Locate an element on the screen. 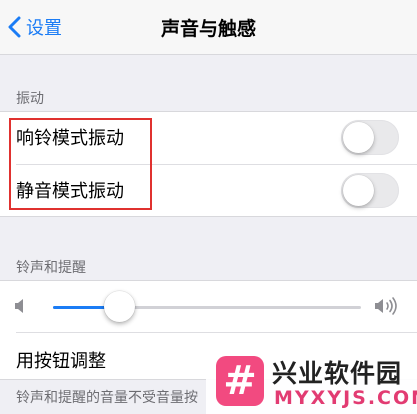 This screenshot has height=414, width=417. silent-vibrate-toggle is located at coordinates (370, 190).